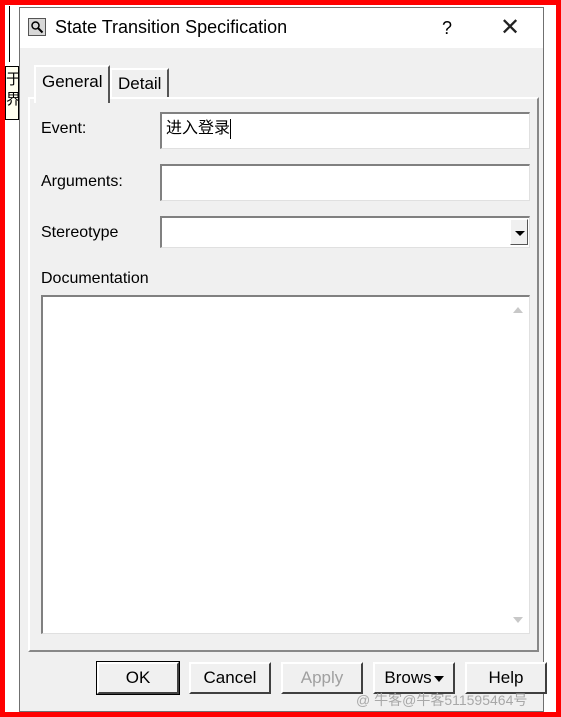 This screenshot has width=561, height=717. What do you see at coordinates (518, 310) in the screenshot?
I see `scroll-up-arrow-icon` at bounding box center [518, 310].